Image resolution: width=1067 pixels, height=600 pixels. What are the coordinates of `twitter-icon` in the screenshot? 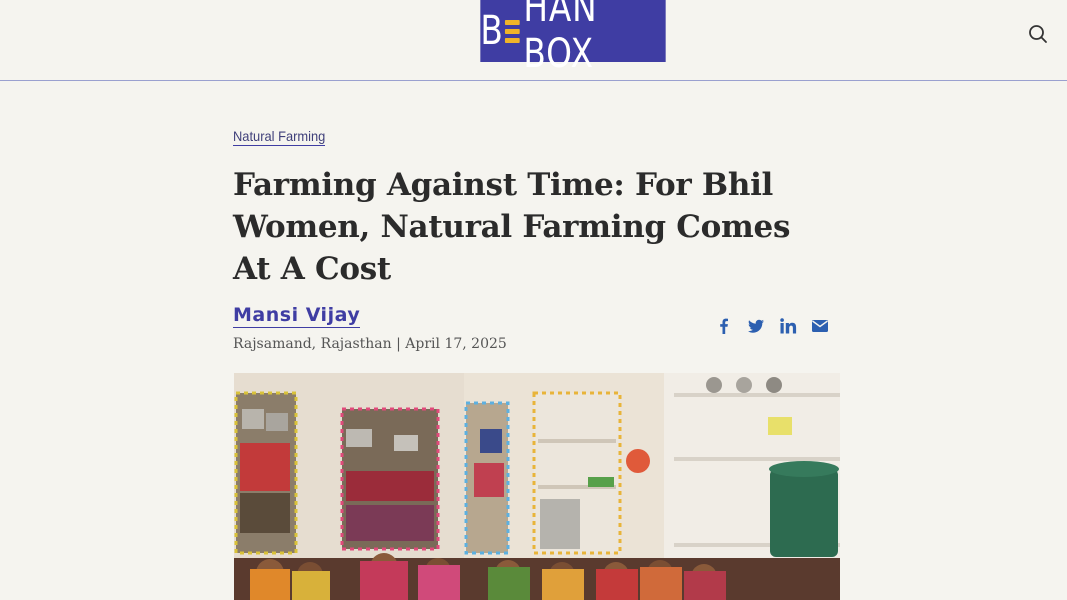 It's located at (756, 326).